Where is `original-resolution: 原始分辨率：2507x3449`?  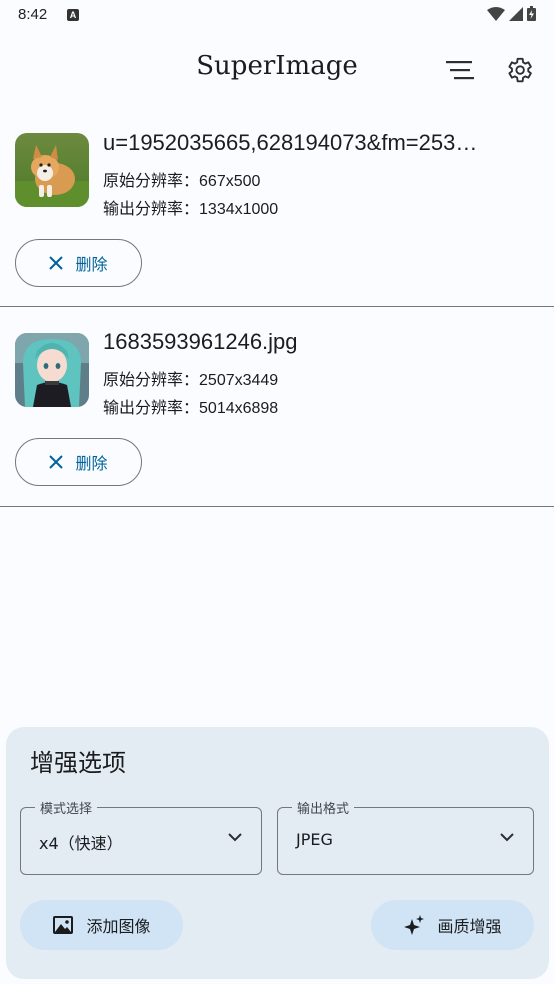 original-resolution: 原始分辨率：2507x3449 is located at coordinates (190, 378).